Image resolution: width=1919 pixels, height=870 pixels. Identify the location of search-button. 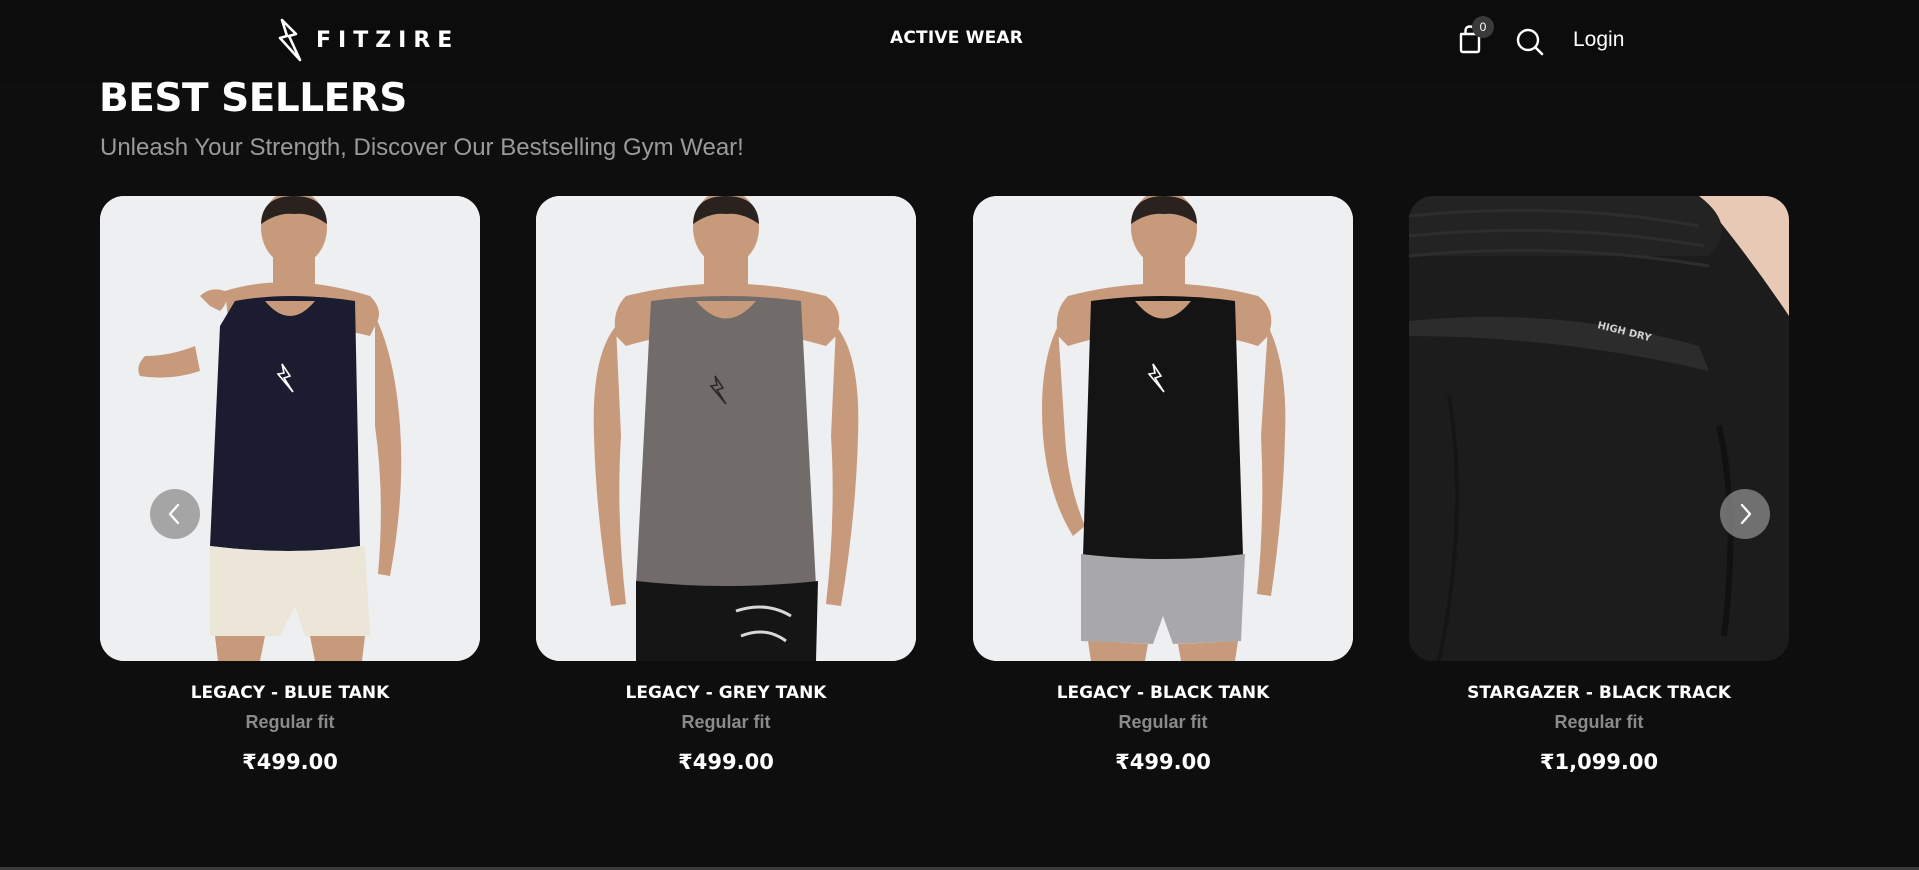
(1530, 42).